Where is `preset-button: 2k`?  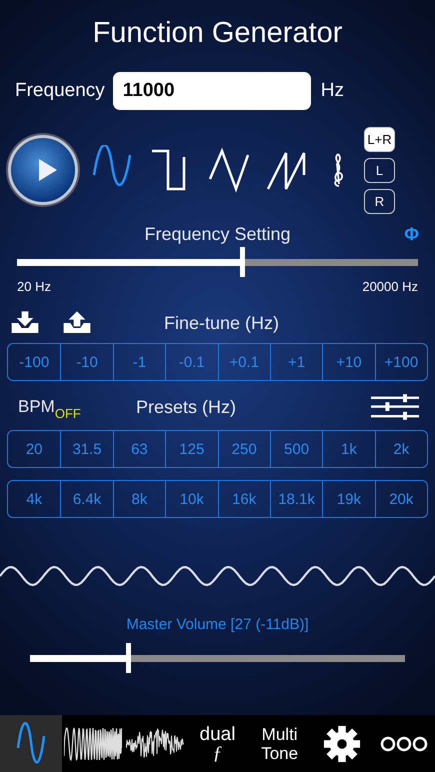 preset-button: 2k is located at coordinates (400, 449).